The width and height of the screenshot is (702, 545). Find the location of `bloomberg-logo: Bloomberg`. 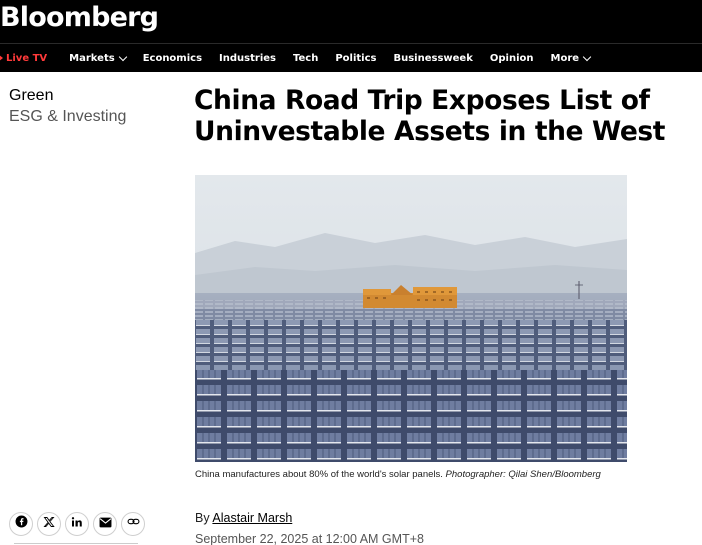

bloomberg-logo: Bloomberg is located at coordinates (79, 18).